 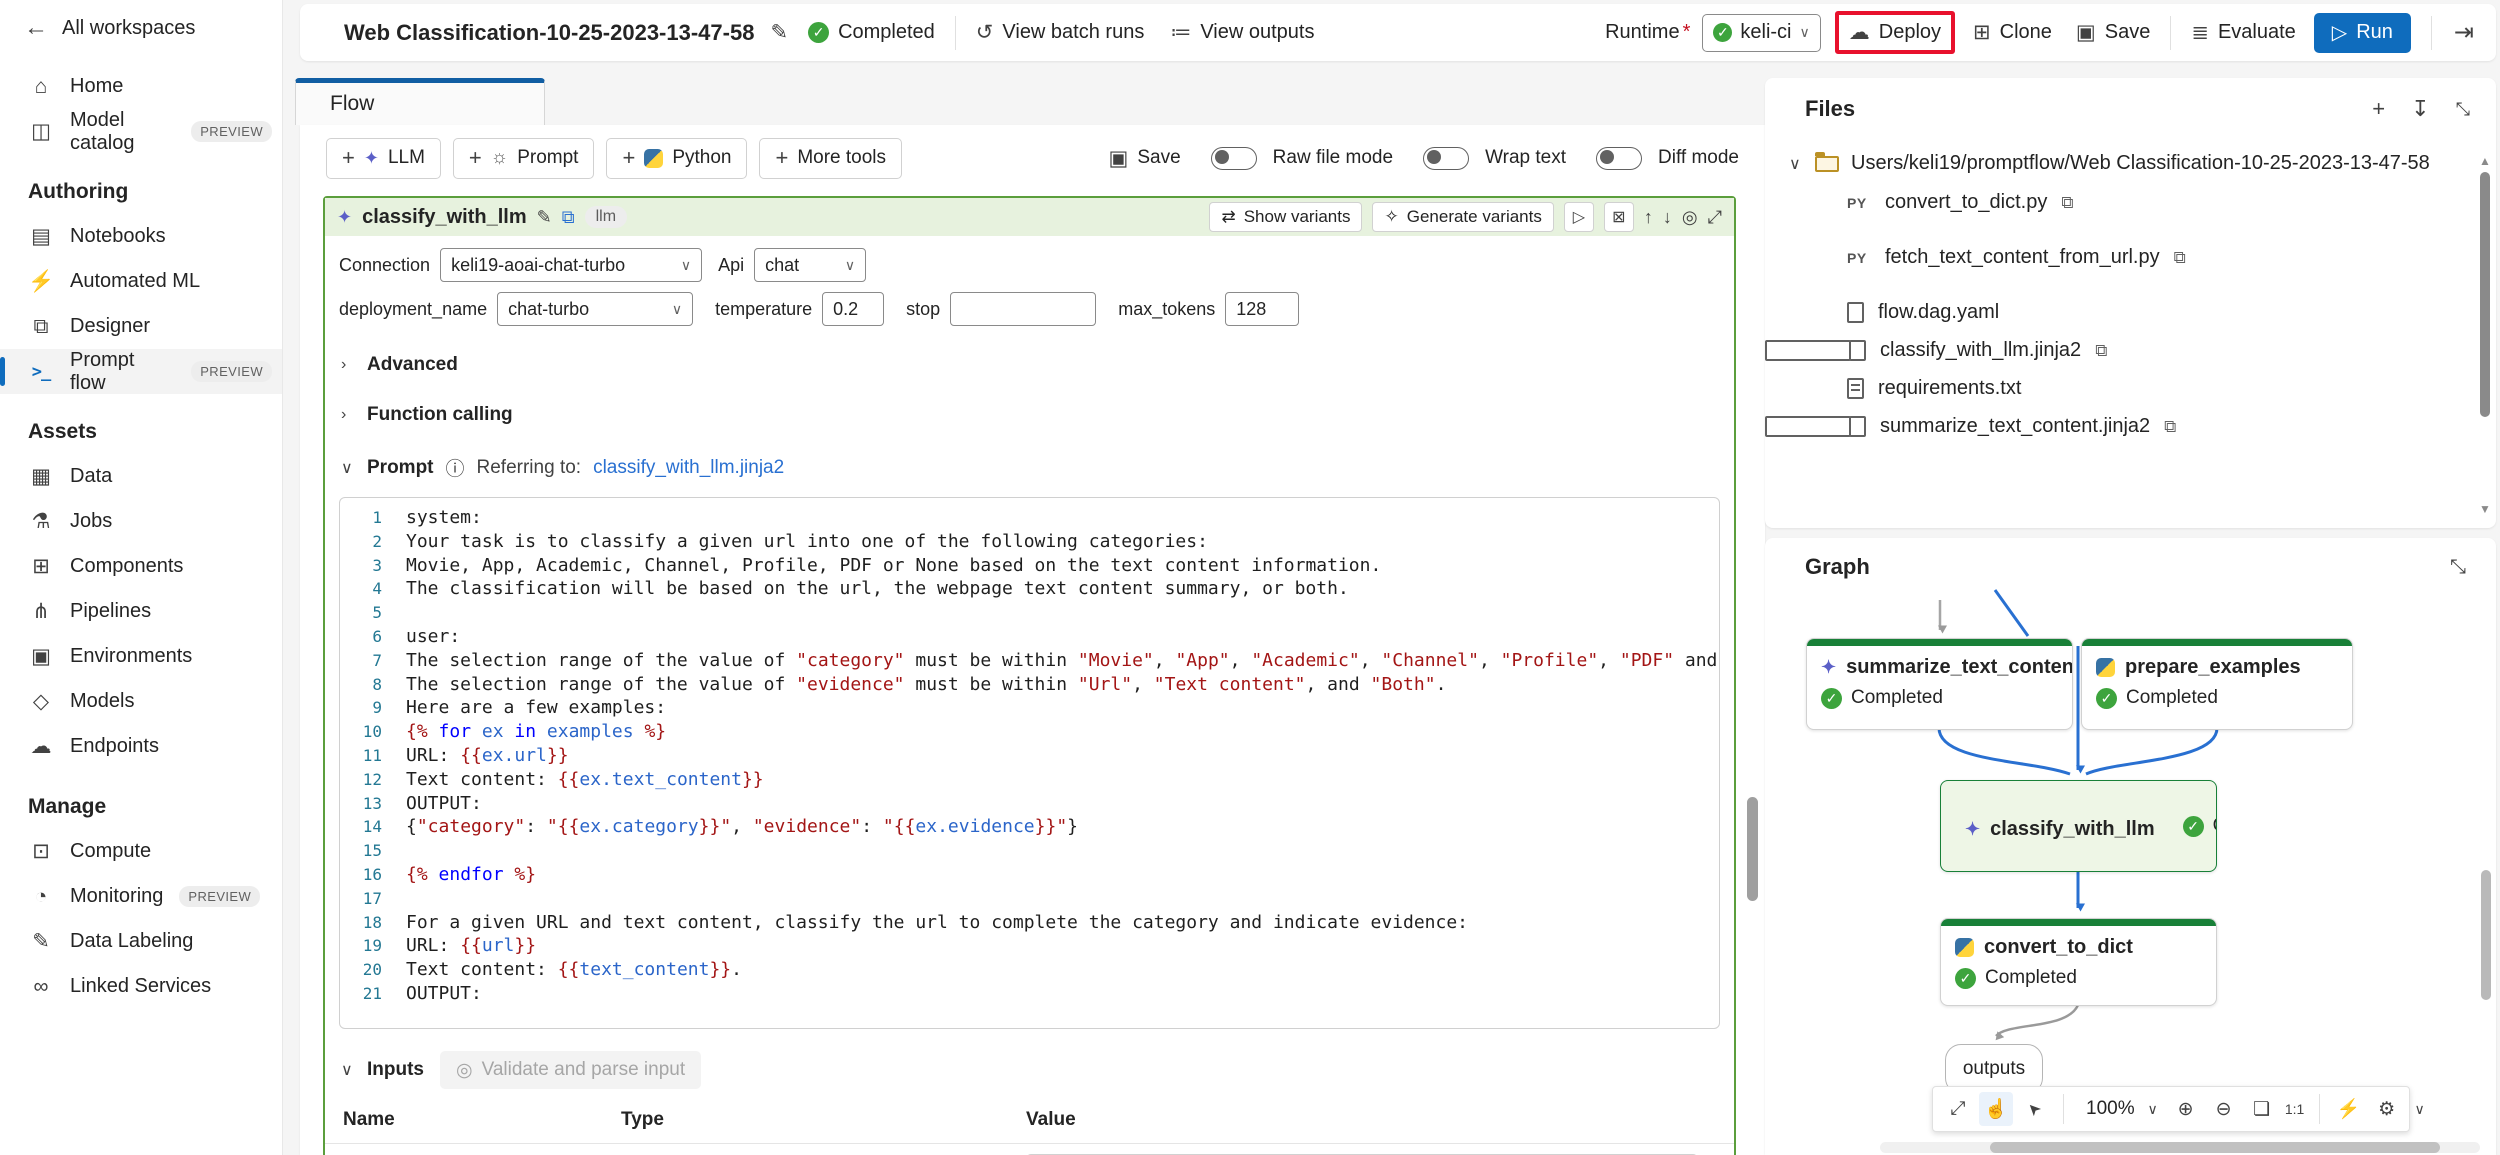 I want to click on graph-toolbar-icon: ❏, so click(x=2262, y=1109).